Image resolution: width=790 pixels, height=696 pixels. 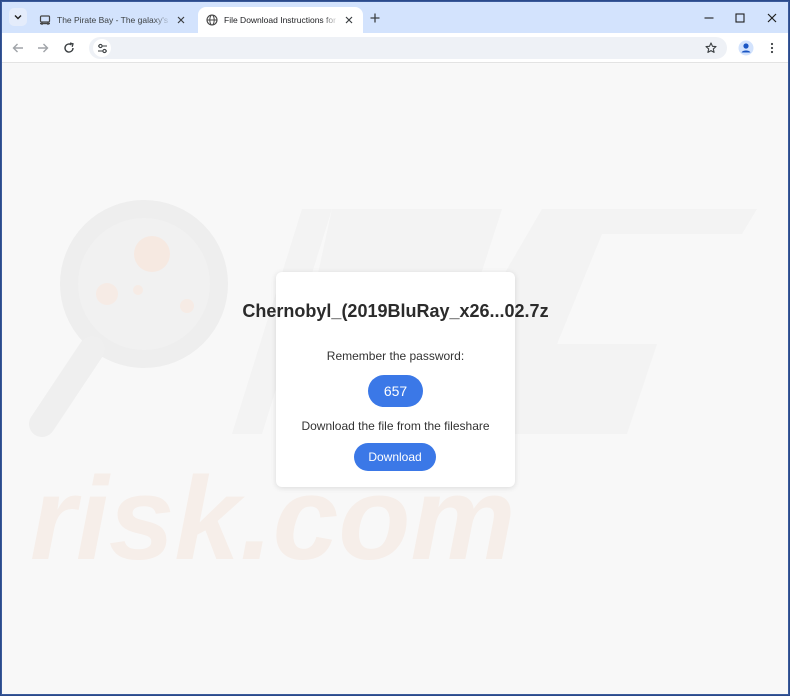 I want to click on password-label: Remember the password:, so click(x=395, y=356).